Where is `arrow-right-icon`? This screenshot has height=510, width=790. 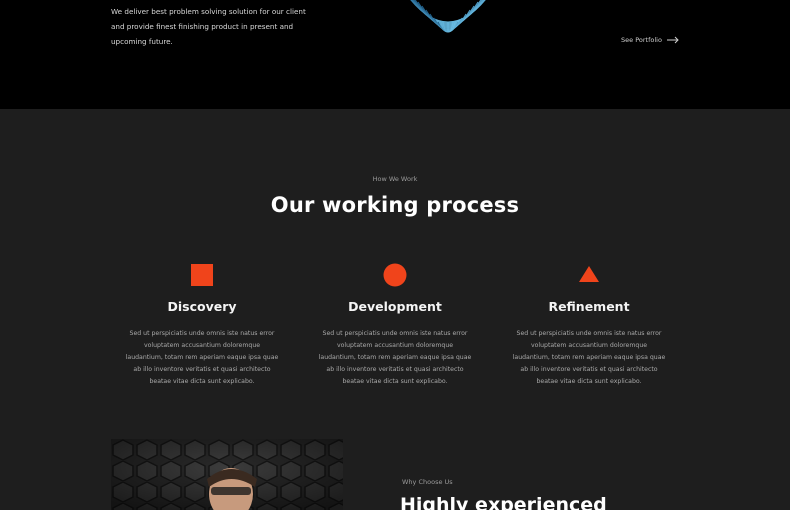
arrow-right-icon is located at coordinates (672, 40).